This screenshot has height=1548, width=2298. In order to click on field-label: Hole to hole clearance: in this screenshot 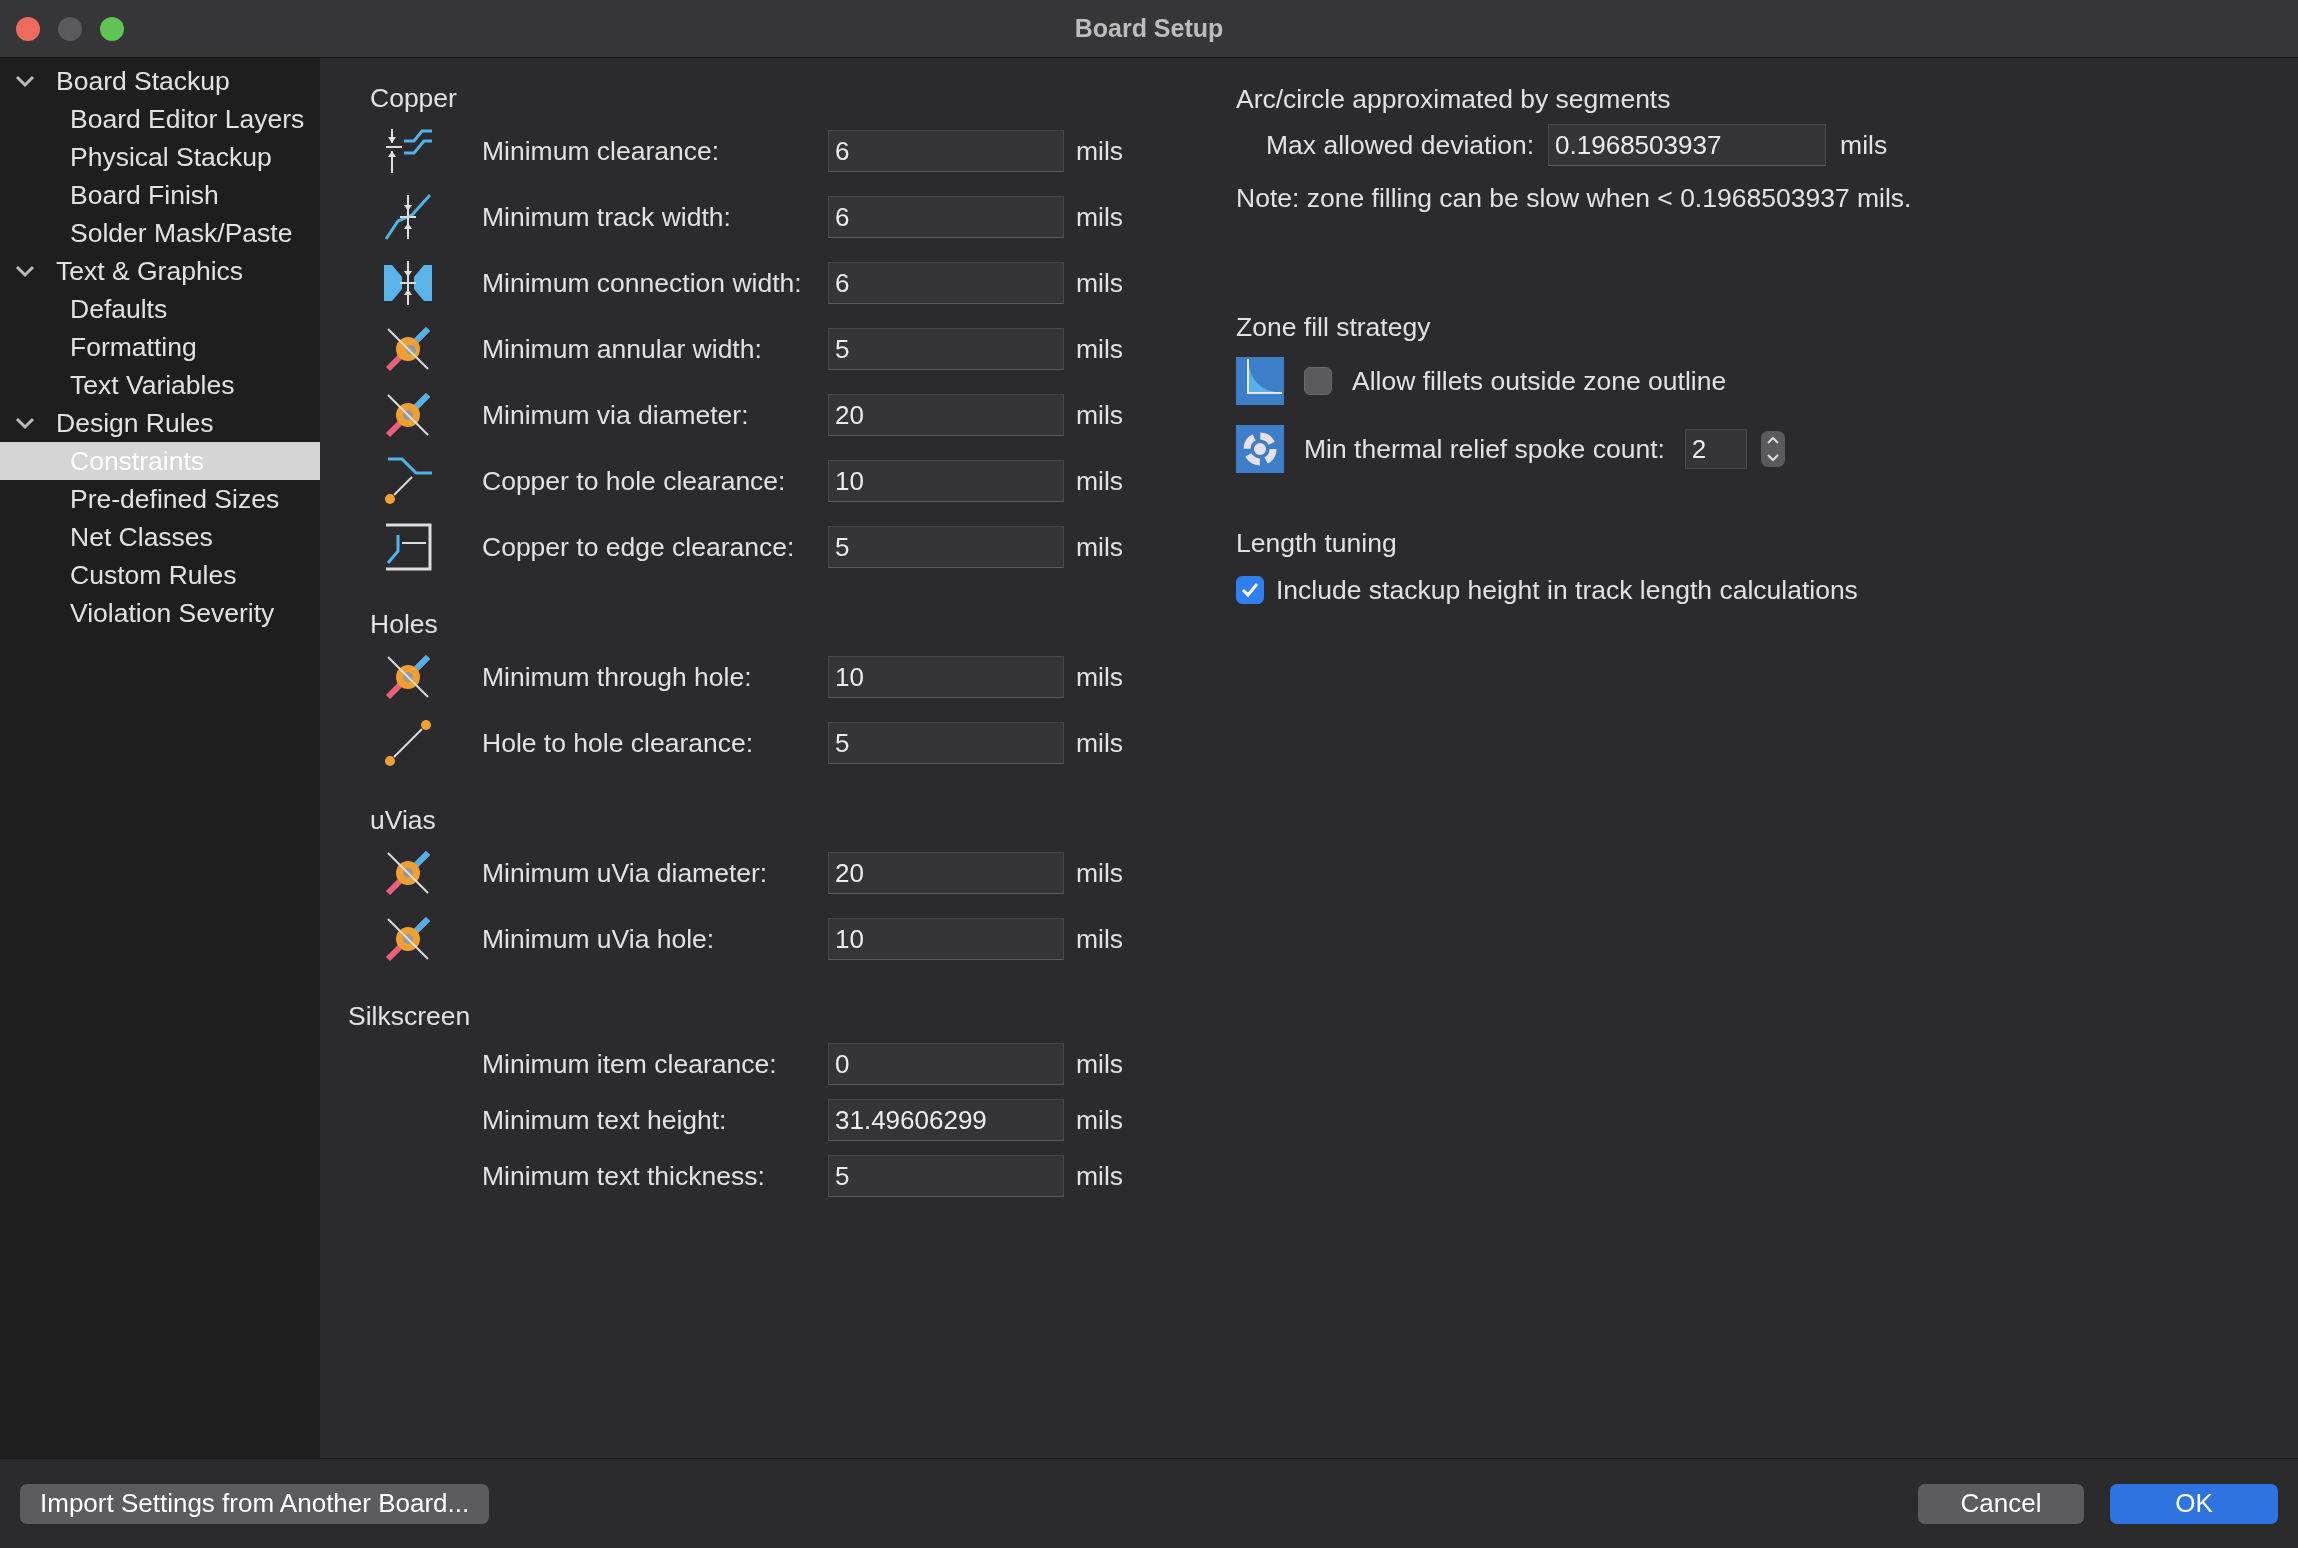, I will do `click(618, 743)`.